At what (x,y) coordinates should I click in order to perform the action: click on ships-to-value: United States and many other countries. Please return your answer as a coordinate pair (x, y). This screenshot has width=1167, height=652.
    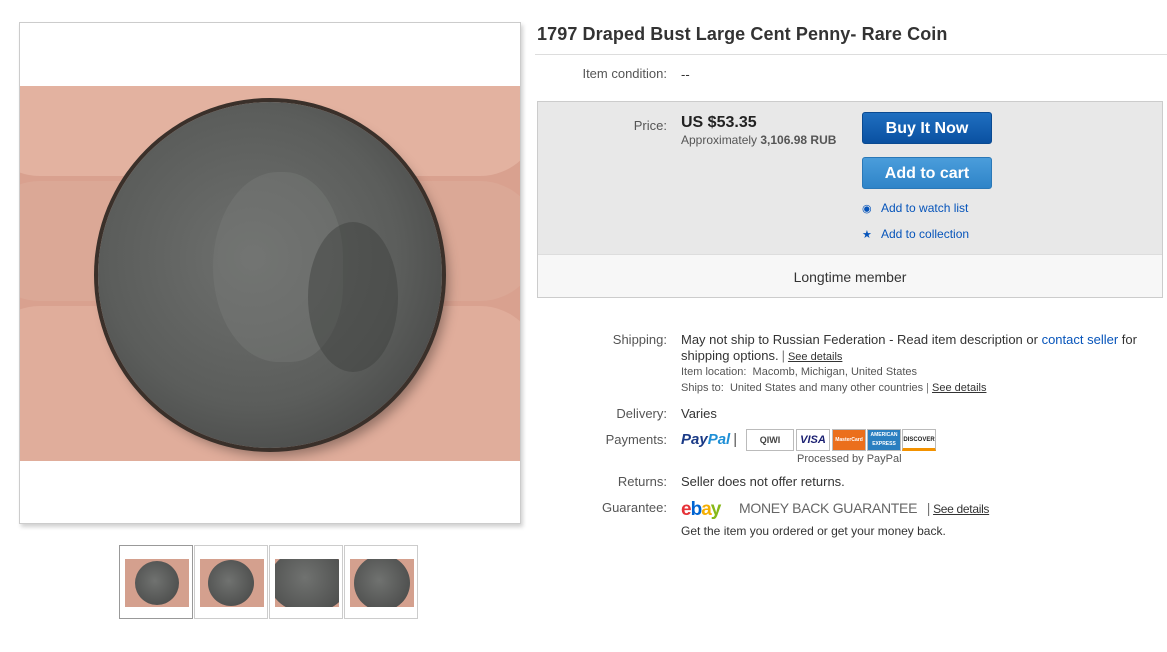
    Looking at the image, I should click on (826, 388).